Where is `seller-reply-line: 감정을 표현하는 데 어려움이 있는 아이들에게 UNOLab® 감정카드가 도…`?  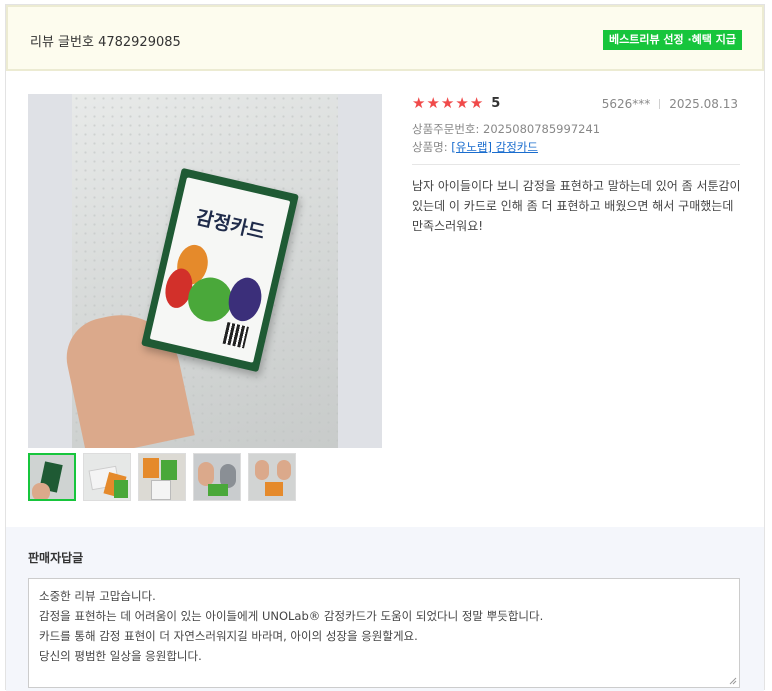 seller-reply-line: 감정을 표현하는 데 어려움이 있는 아이들에게 UNOLab® 감정카드가 도… is located at coordinates (291, 616).